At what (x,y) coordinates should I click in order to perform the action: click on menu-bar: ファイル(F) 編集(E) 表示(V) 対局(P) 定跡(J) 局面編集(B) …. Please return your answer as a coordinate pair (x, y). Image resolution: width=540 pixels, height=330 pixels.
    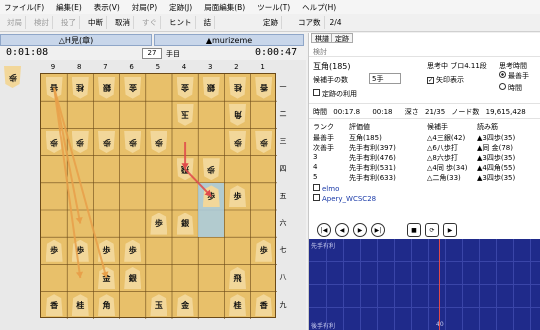
    Looking at the image, I should click on (270, 7).